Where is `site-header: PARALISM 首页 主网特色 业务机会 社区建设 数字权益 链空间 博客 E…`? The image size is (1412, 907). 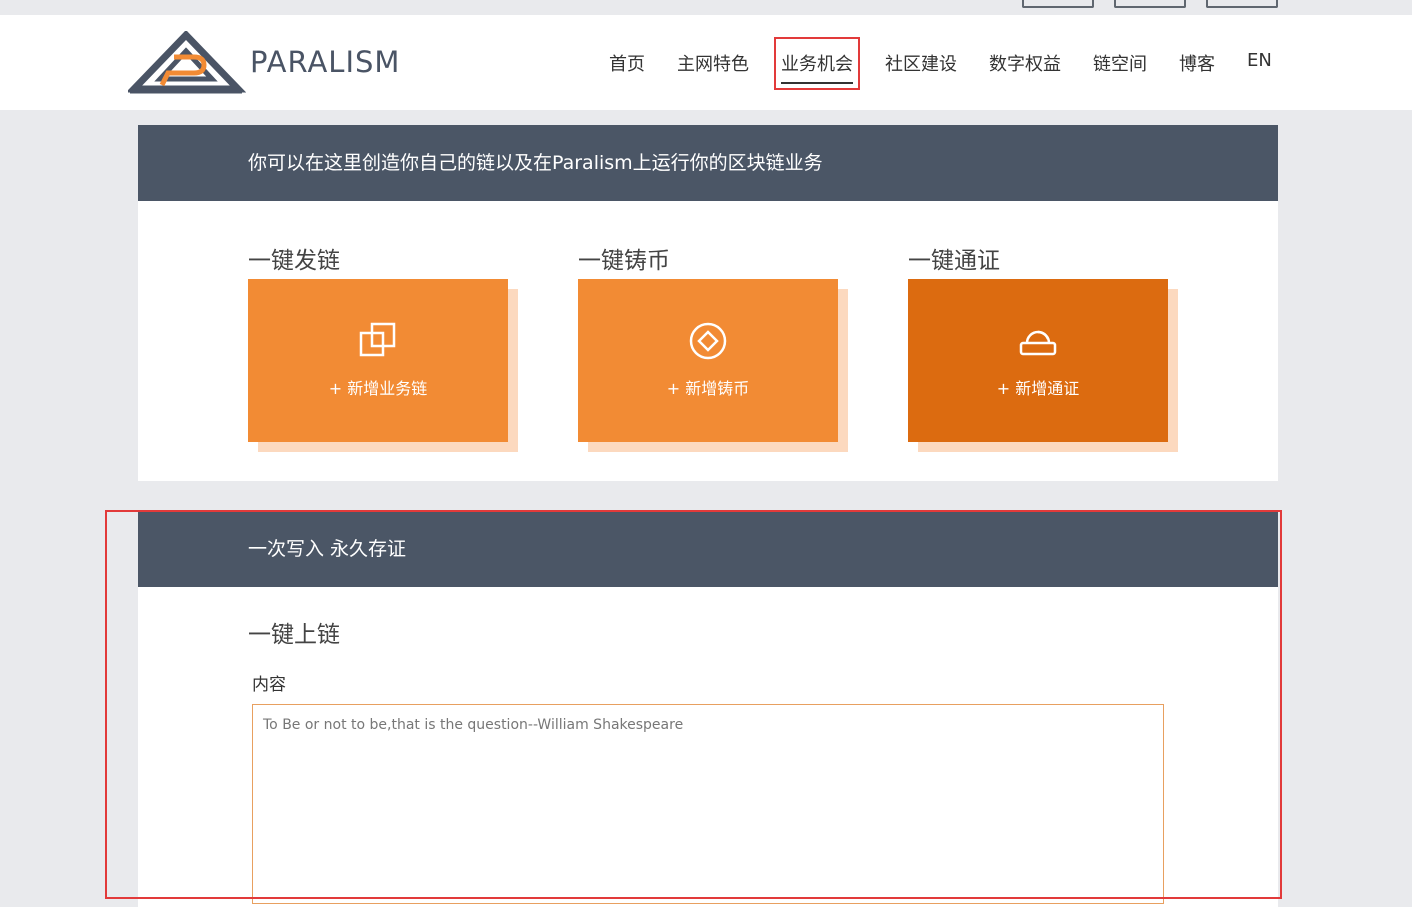 site-header: PARALISM 首页 主网特色 业务机会 社区建设 数字权益 链空间 博客 E… is located at coordinates (706, 62).